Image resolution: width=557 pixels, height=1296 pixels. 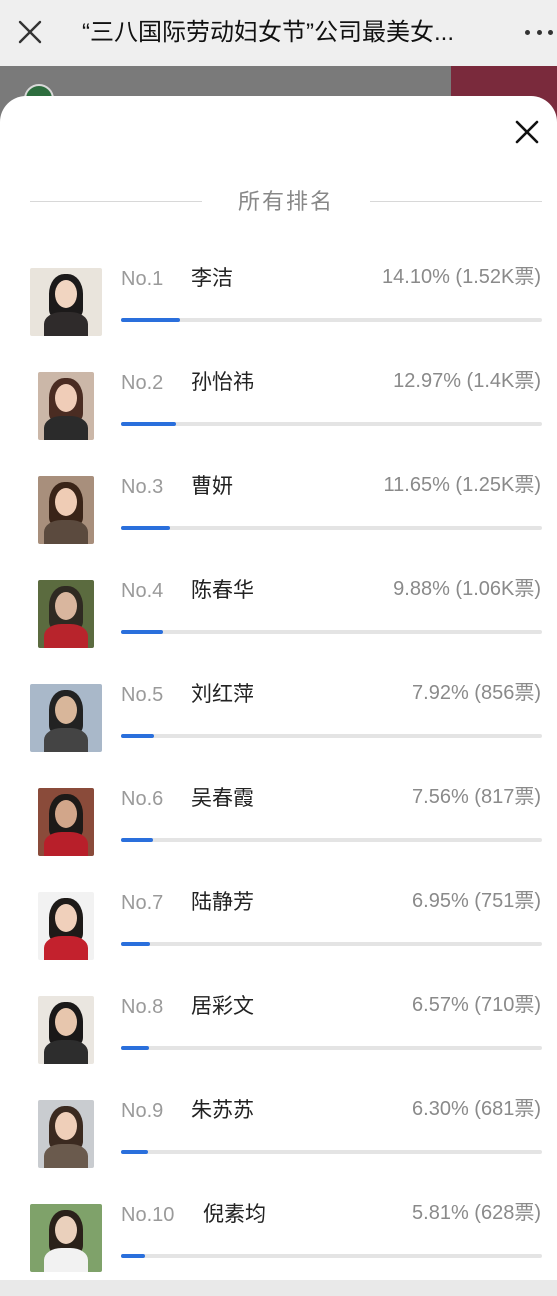 I want to click on rank-row: No.7 陆静芳 6.95% (751票), so click(x=278, y=932).